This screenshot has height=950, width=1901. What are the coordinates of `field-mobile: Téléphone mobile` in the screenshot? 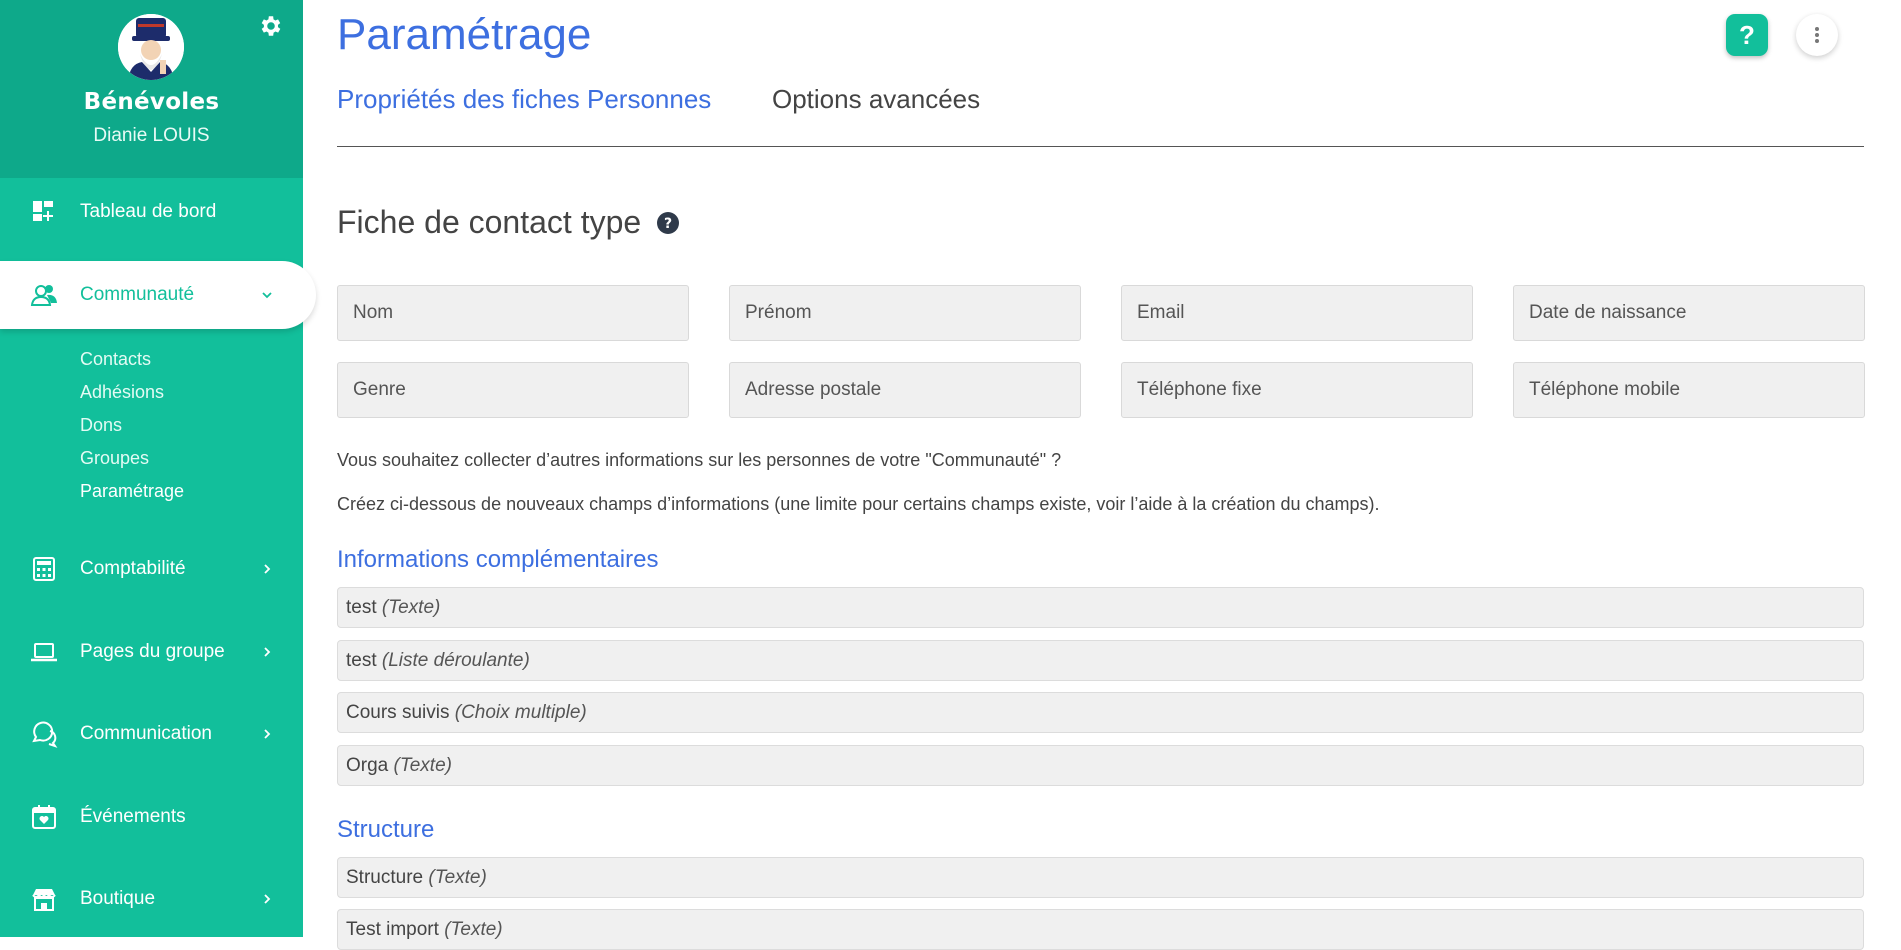 It's located at (1689, 390).